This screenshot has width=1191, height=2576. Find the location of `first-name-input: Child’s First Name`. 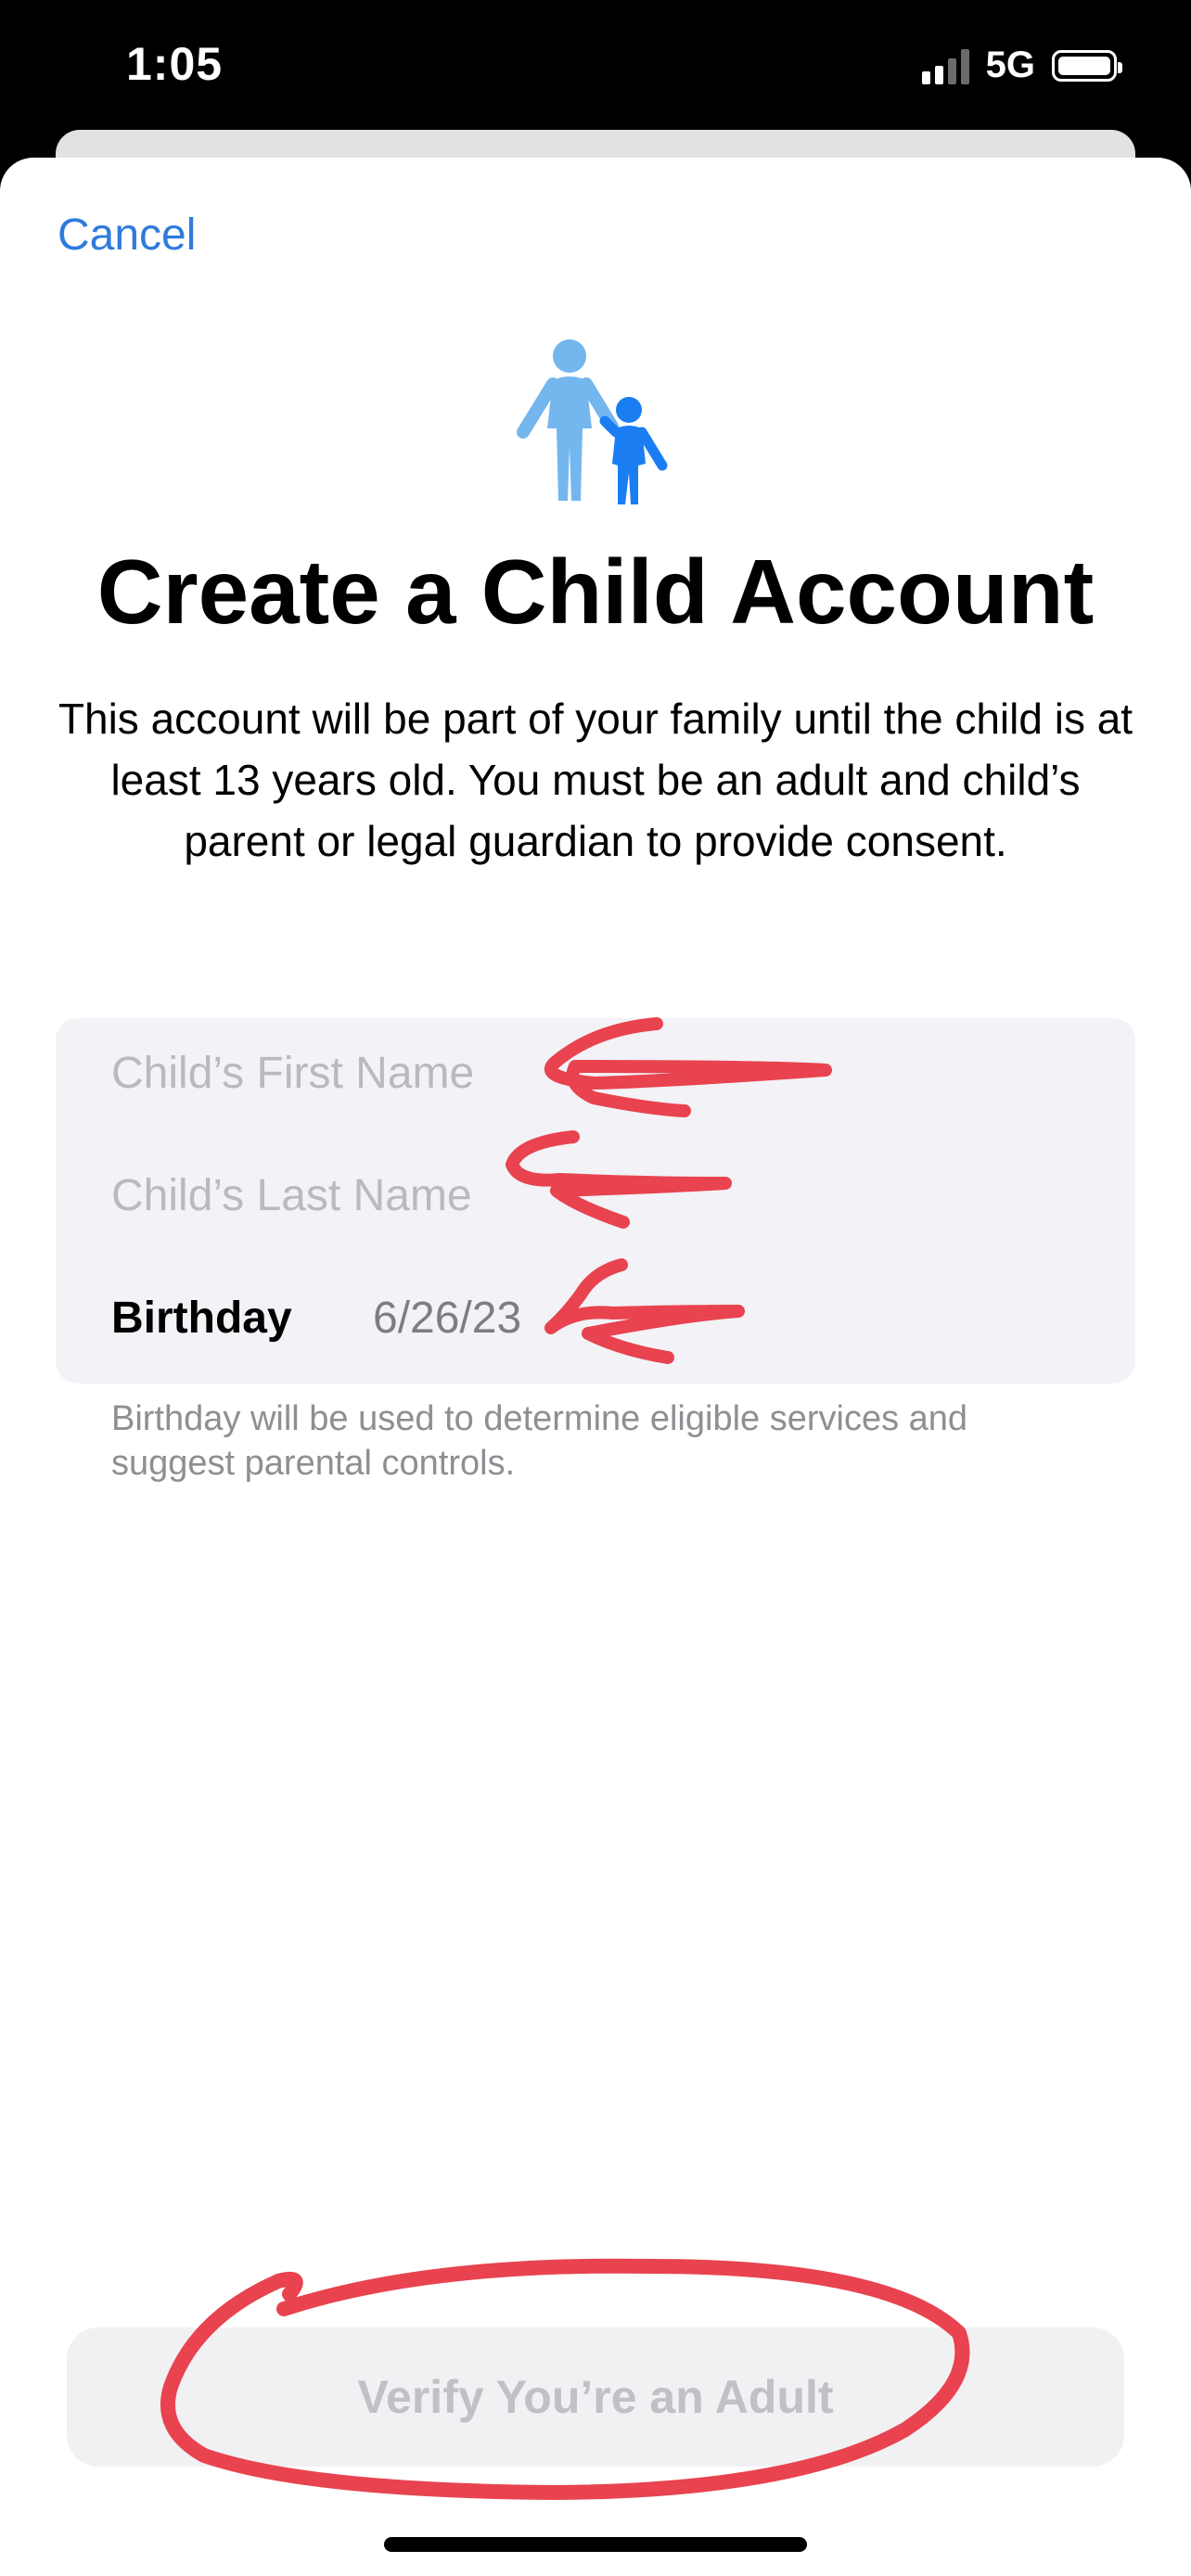

first-name-input: Child’s First Name is located at coordinates (292, 1073).